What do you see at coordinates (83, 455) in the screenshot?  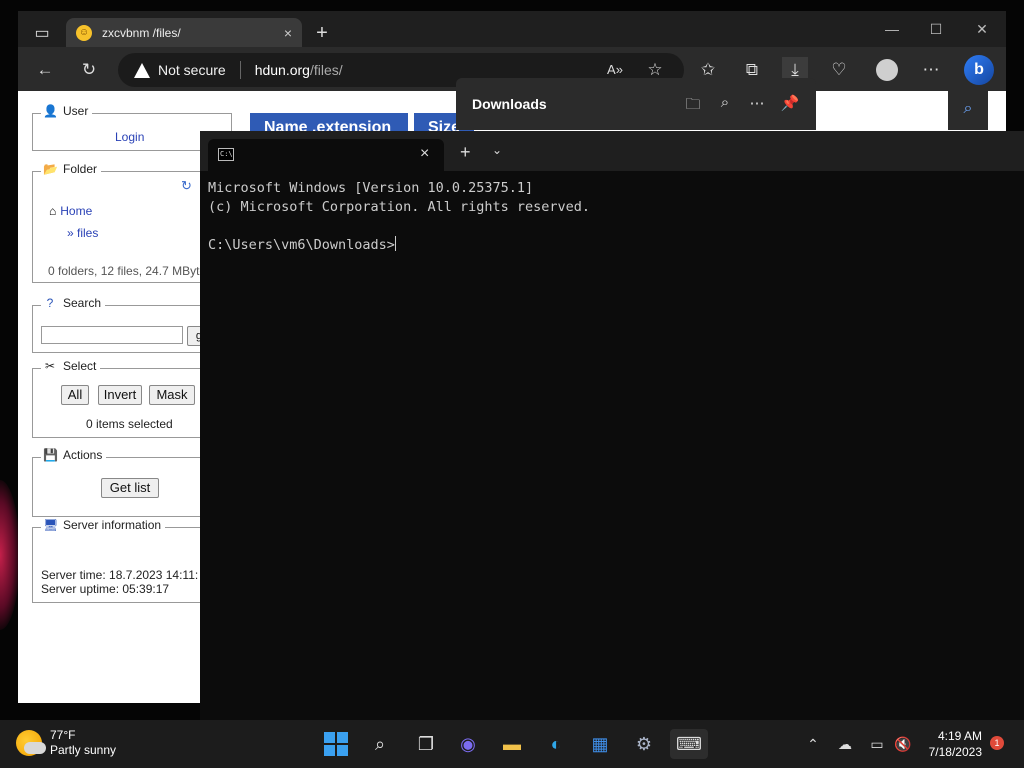 I see `actions-legend-text: Actions` at bounding box center [83, 455].